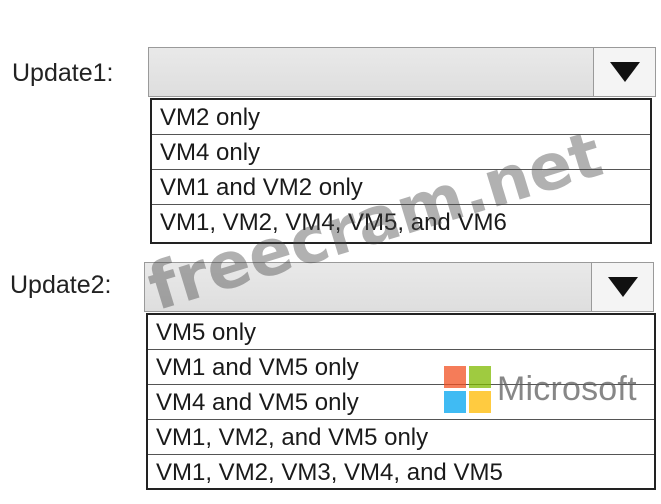  What do you see at coordinates (63, 73) in the screenshot?
I see `update1-label: Update1:` at bounding box center [63, 73].